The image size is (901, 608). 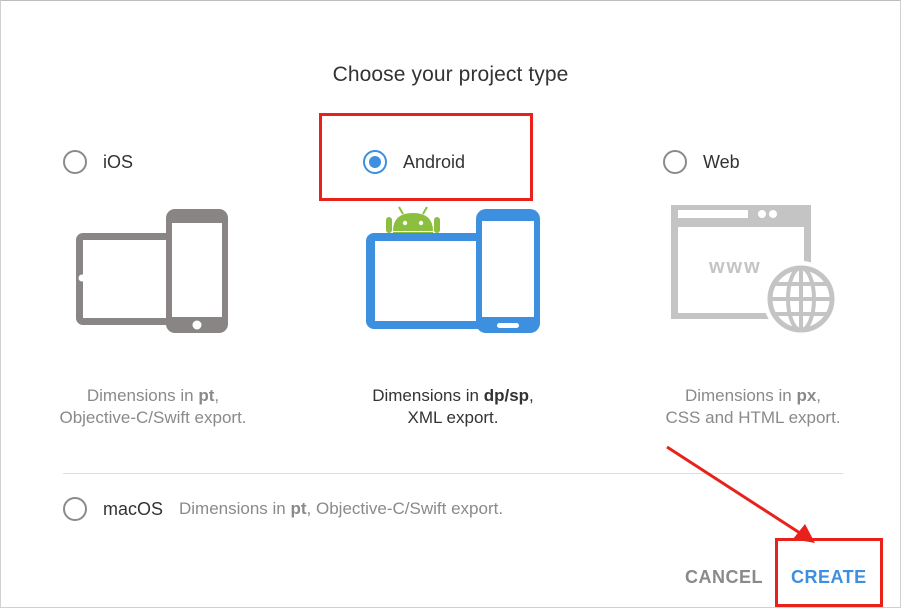 I want to click on ios-radio, so click(x=75, y=162).